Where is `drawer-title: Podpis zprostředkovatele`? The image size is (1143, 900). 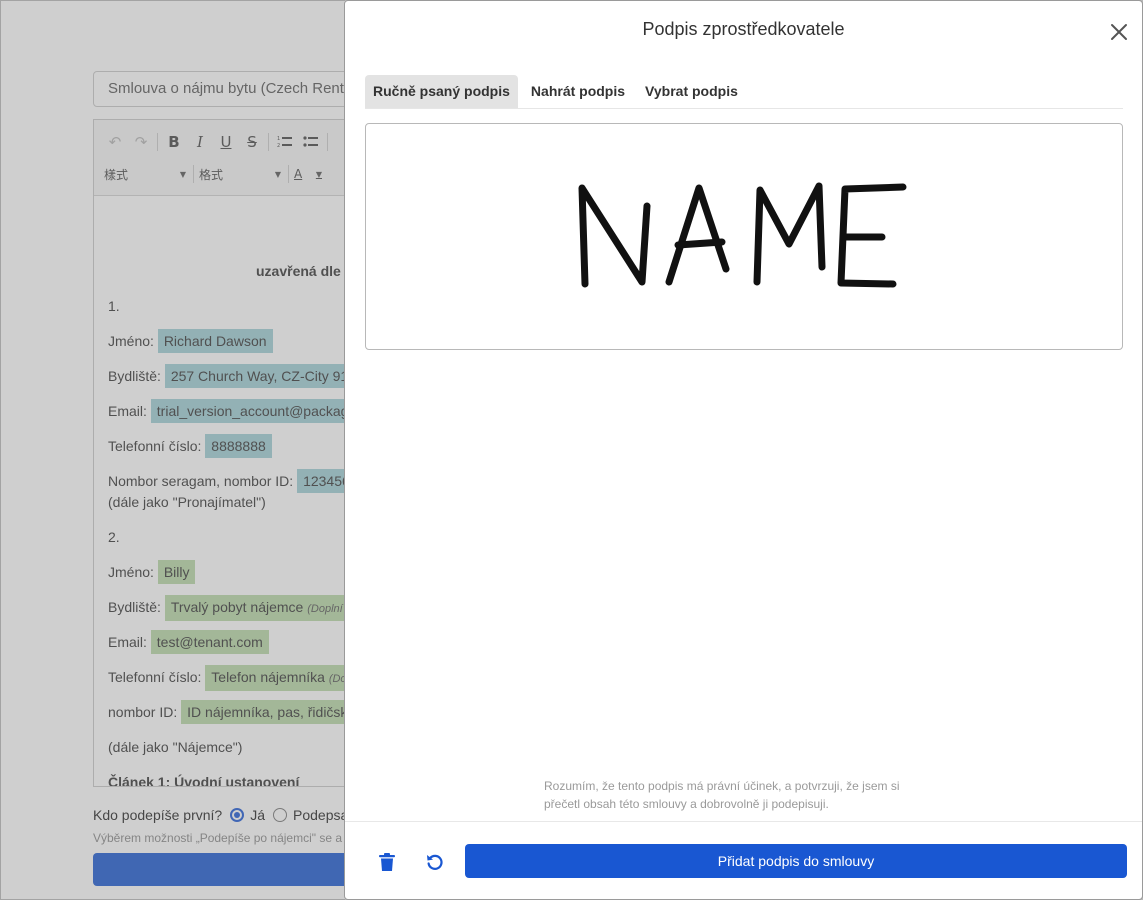 drawer-title: Podpis zprostředkovatele is located at coordinates (743, 29).